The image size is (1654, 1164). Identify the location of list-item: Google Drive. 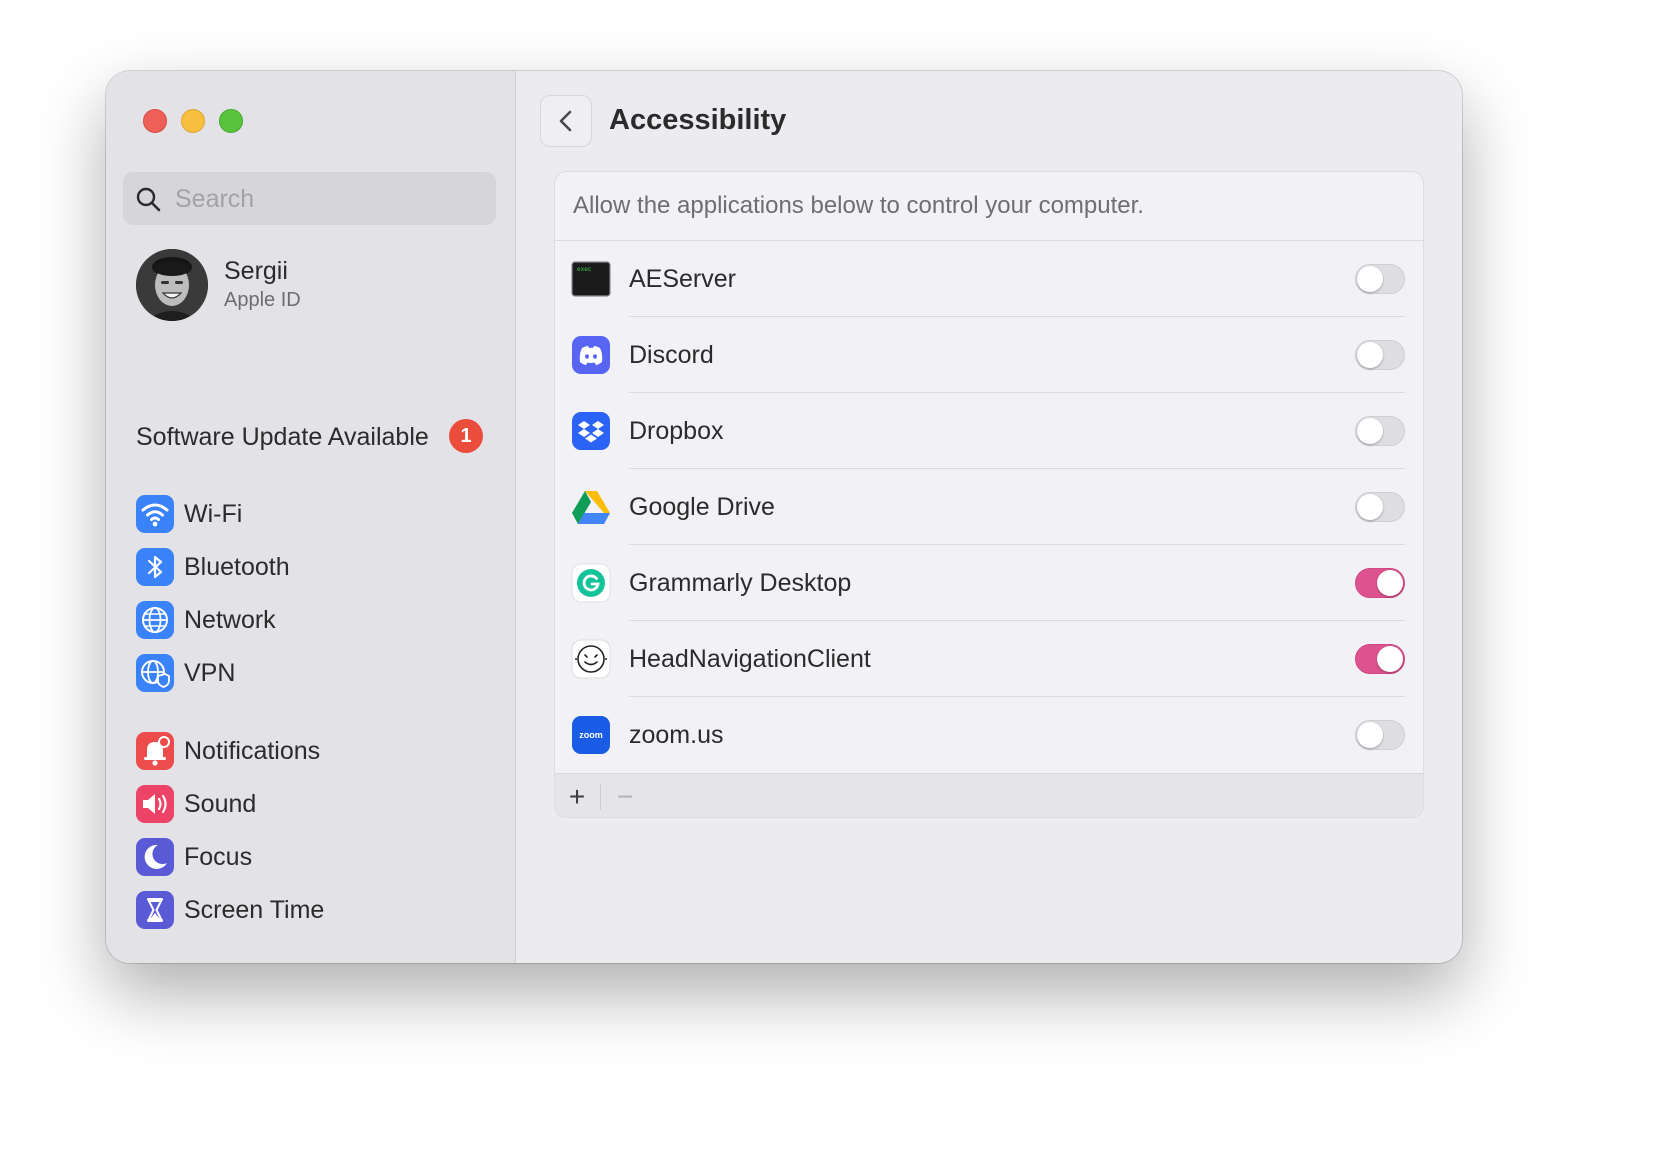
(989, 507).